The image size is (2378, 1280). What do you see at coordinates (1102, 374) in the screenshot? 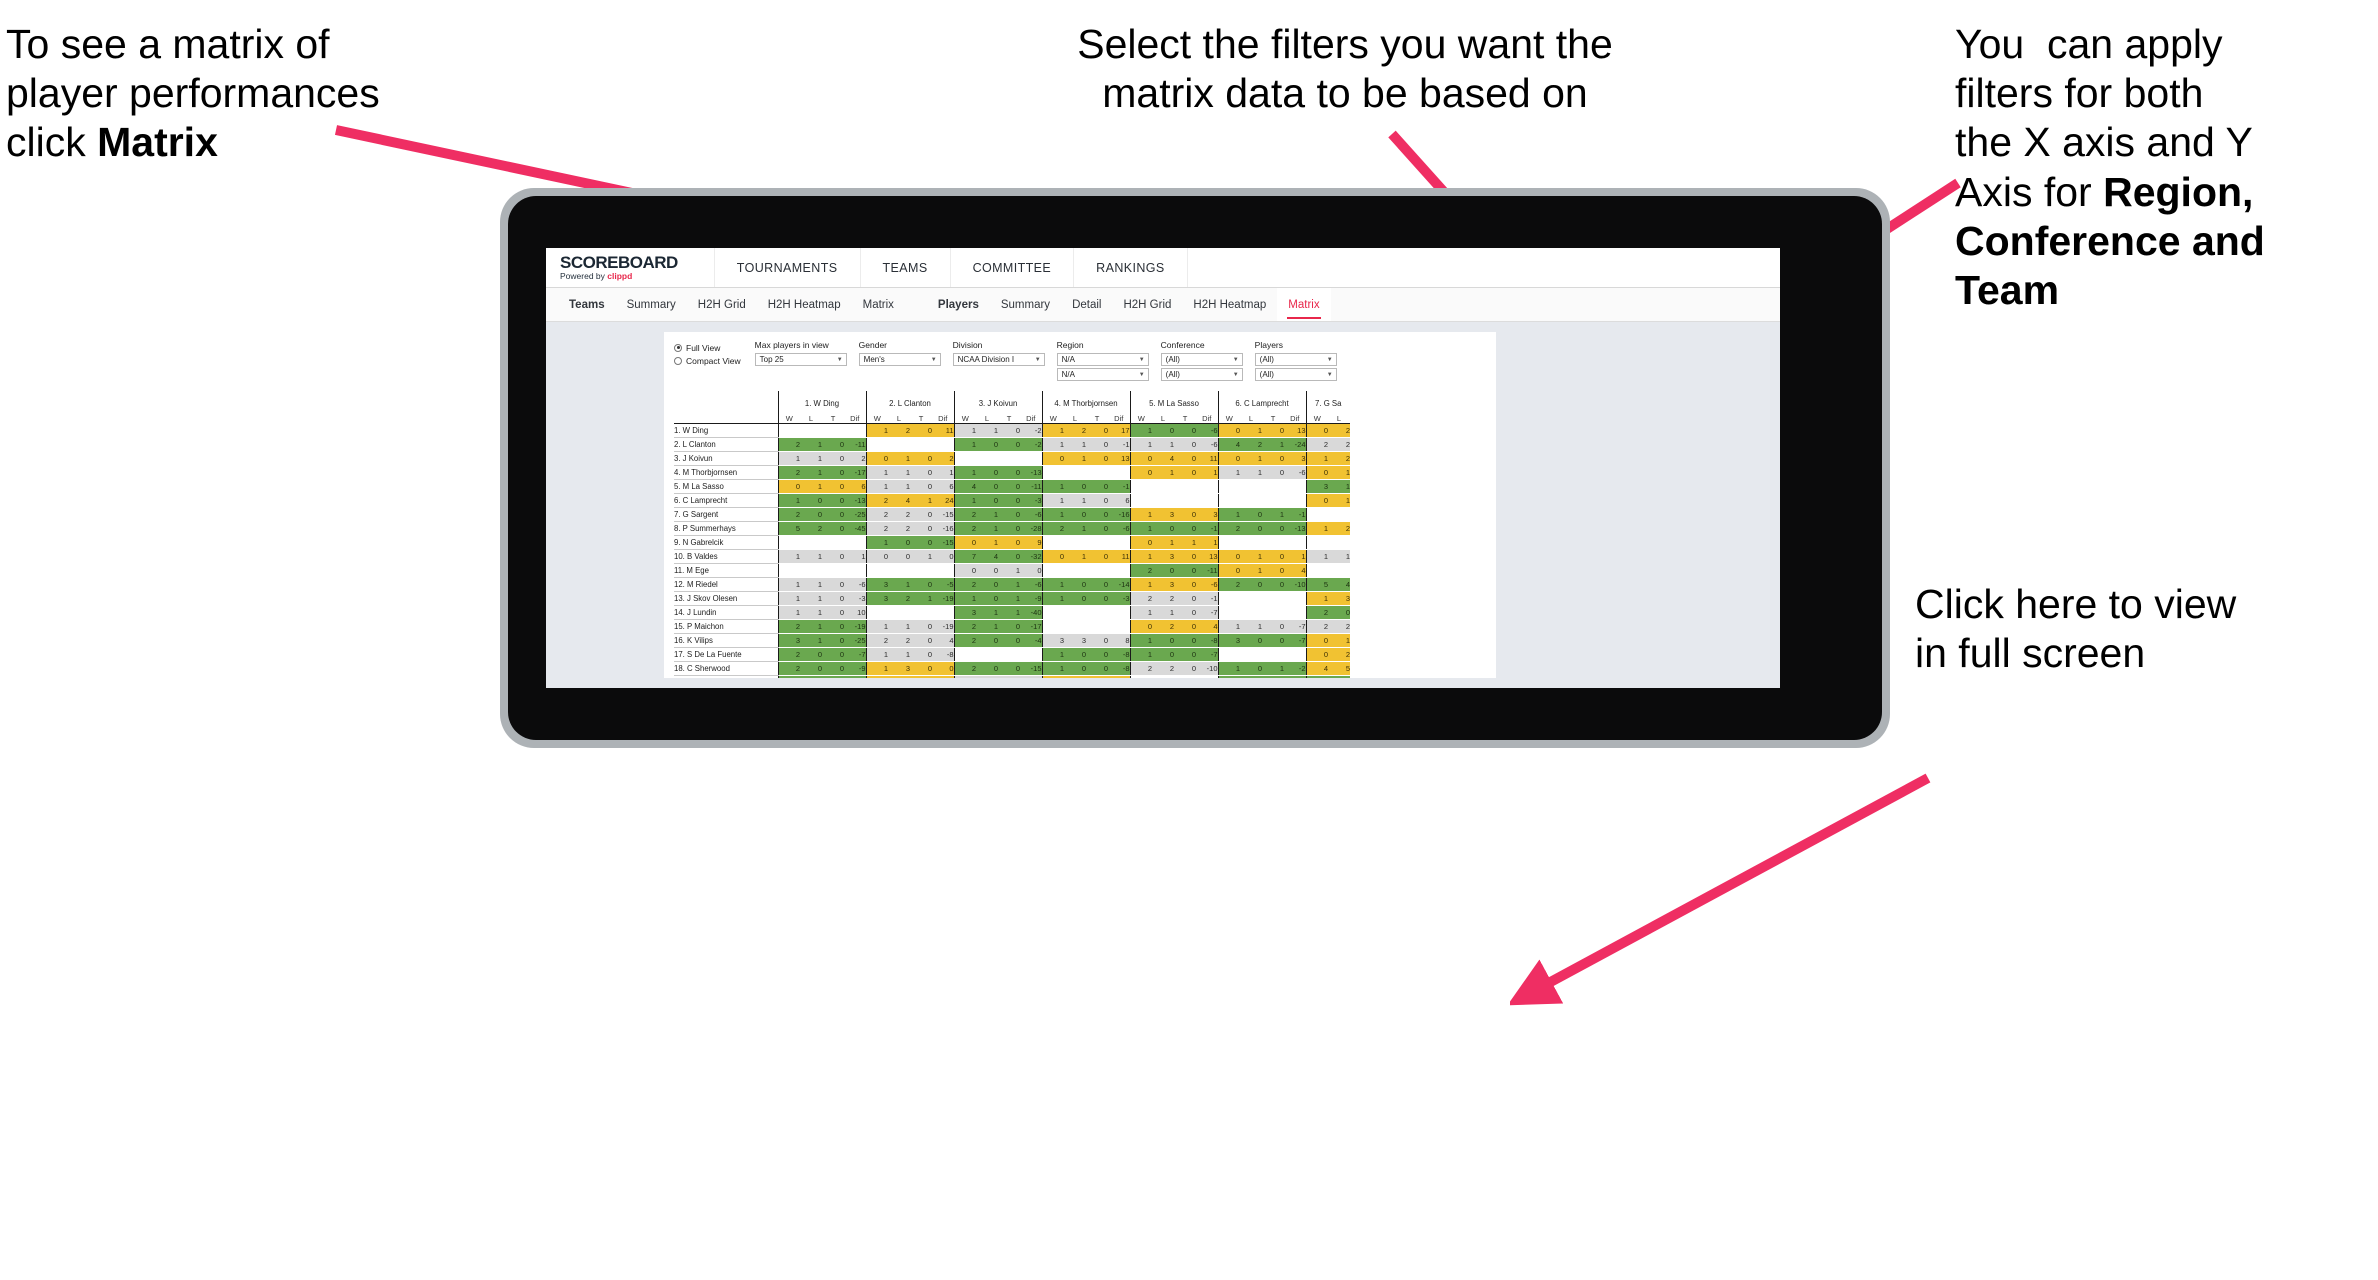
I see `filter-region-y-select: N/A ▼` at bounding box center [1102, 374].